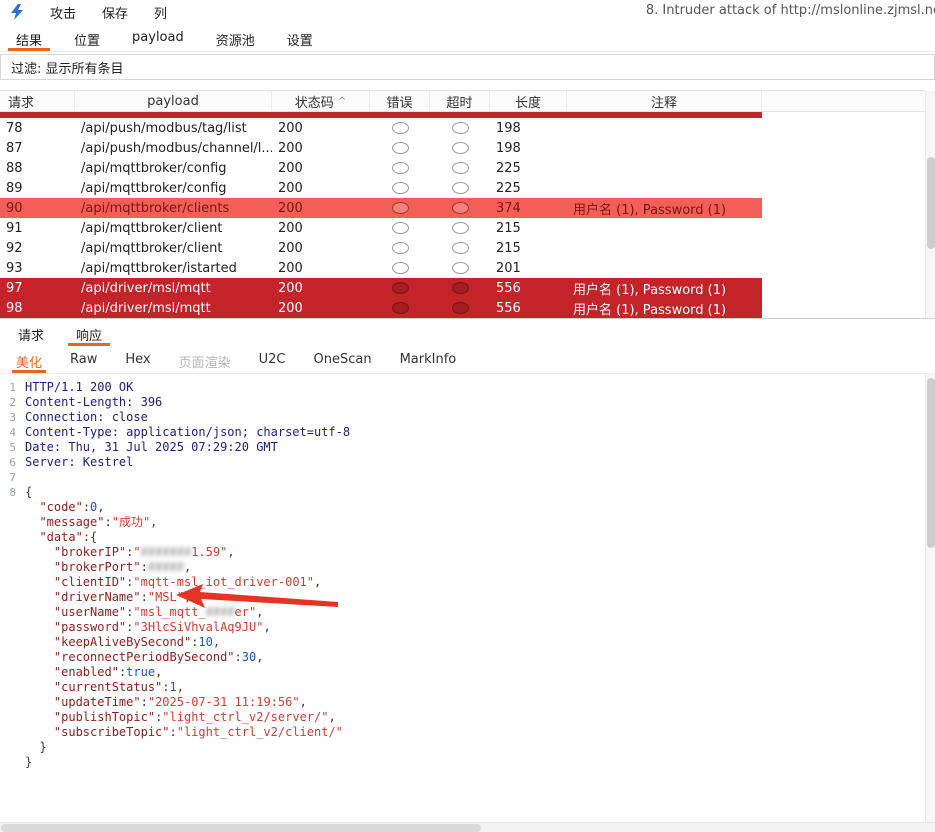 Image resolution: width=935 pixels, height=832 pixels. I want to click on menu-attack: 攻击, so click(63, 12).